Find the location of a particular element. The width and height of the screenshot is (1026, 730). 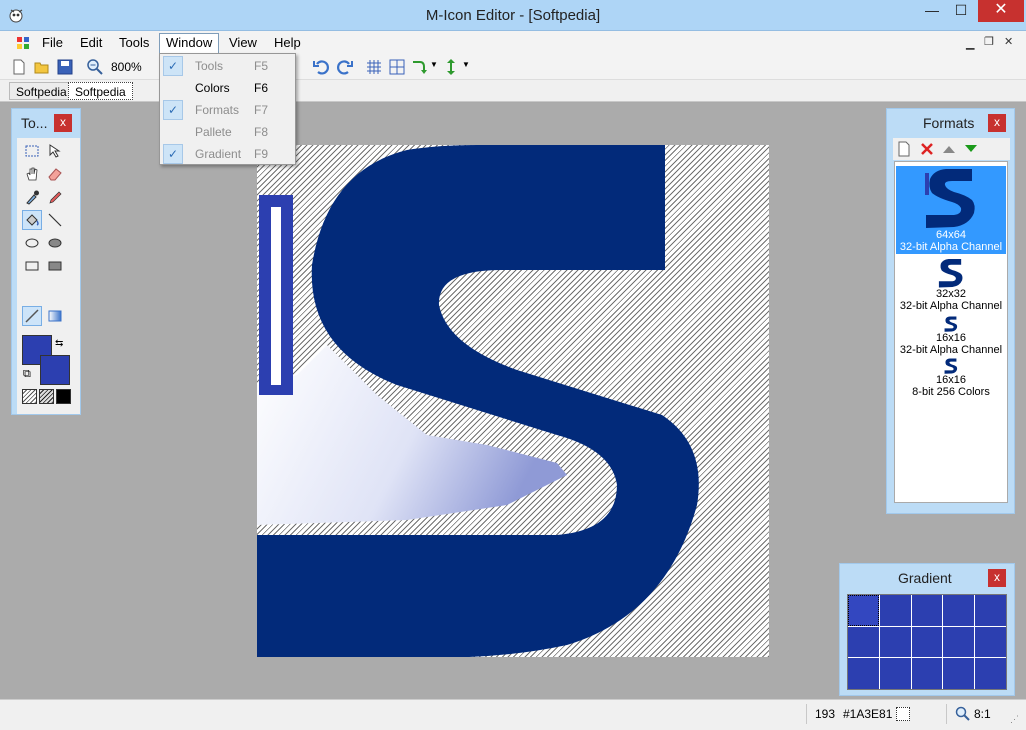

menu-item-label: Pallete is located at coordinates (213, 132).